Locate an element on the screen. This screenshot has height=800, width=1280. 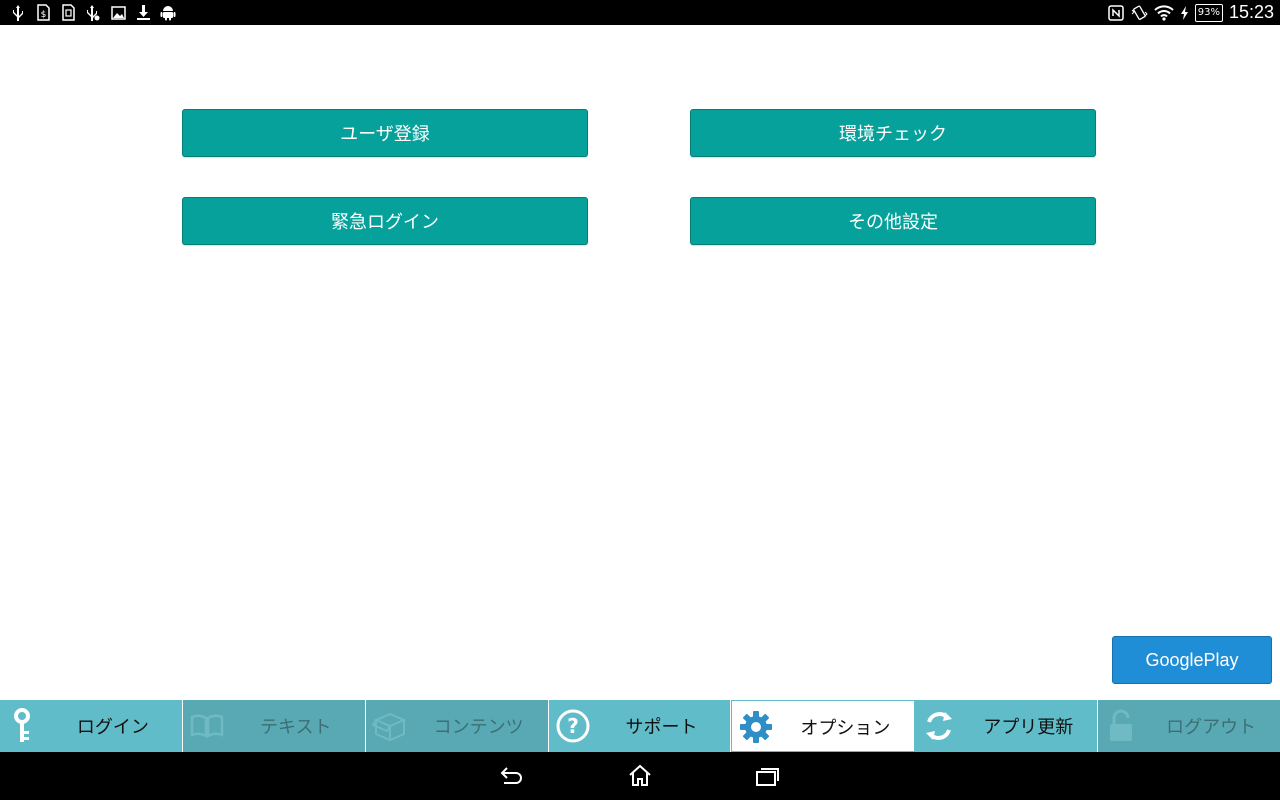
image-icon is located at coordinates (118, 13).